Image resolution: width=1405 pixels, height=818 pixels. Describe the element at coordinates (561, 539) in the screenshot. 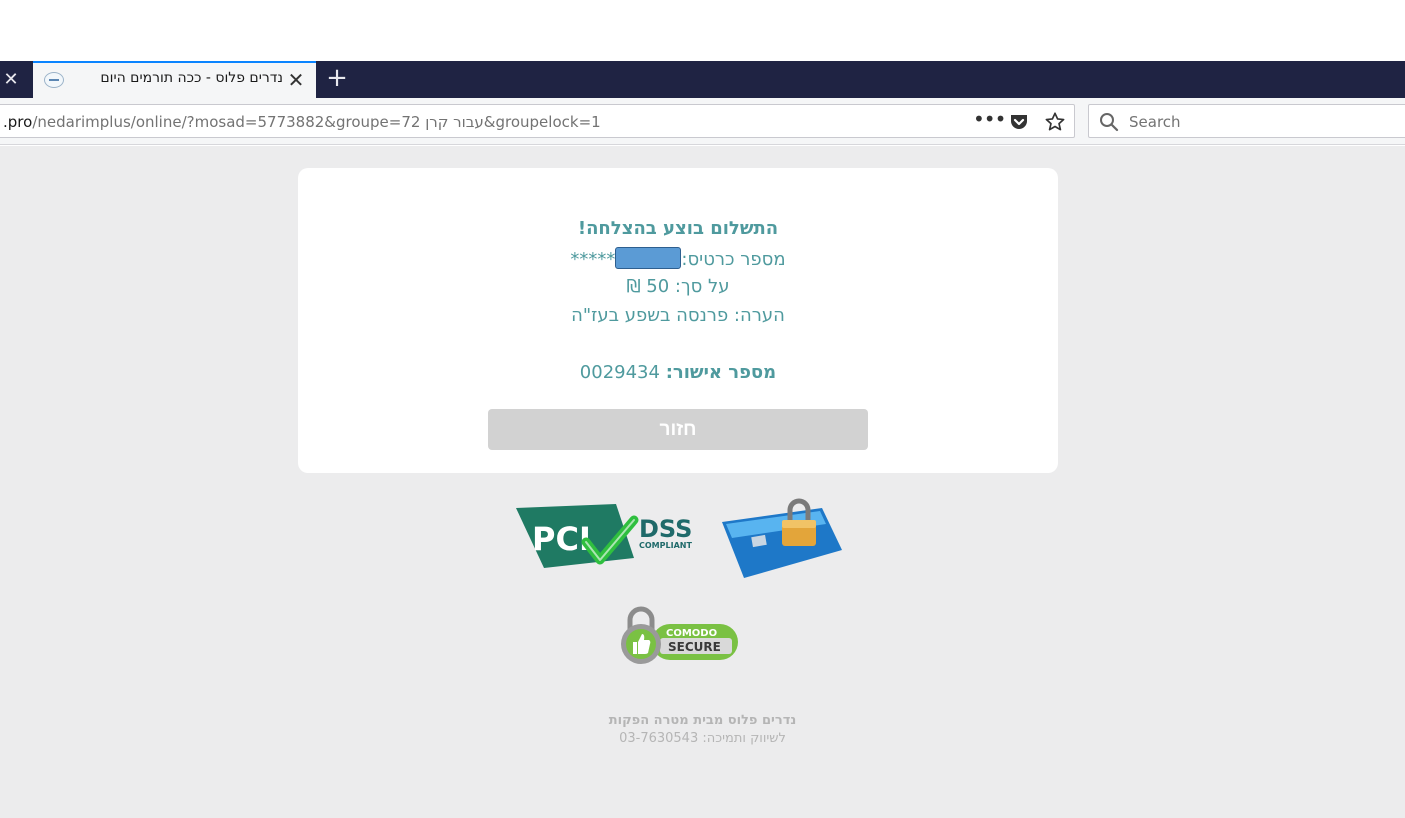

I see `pci-text: PCI` at that location.